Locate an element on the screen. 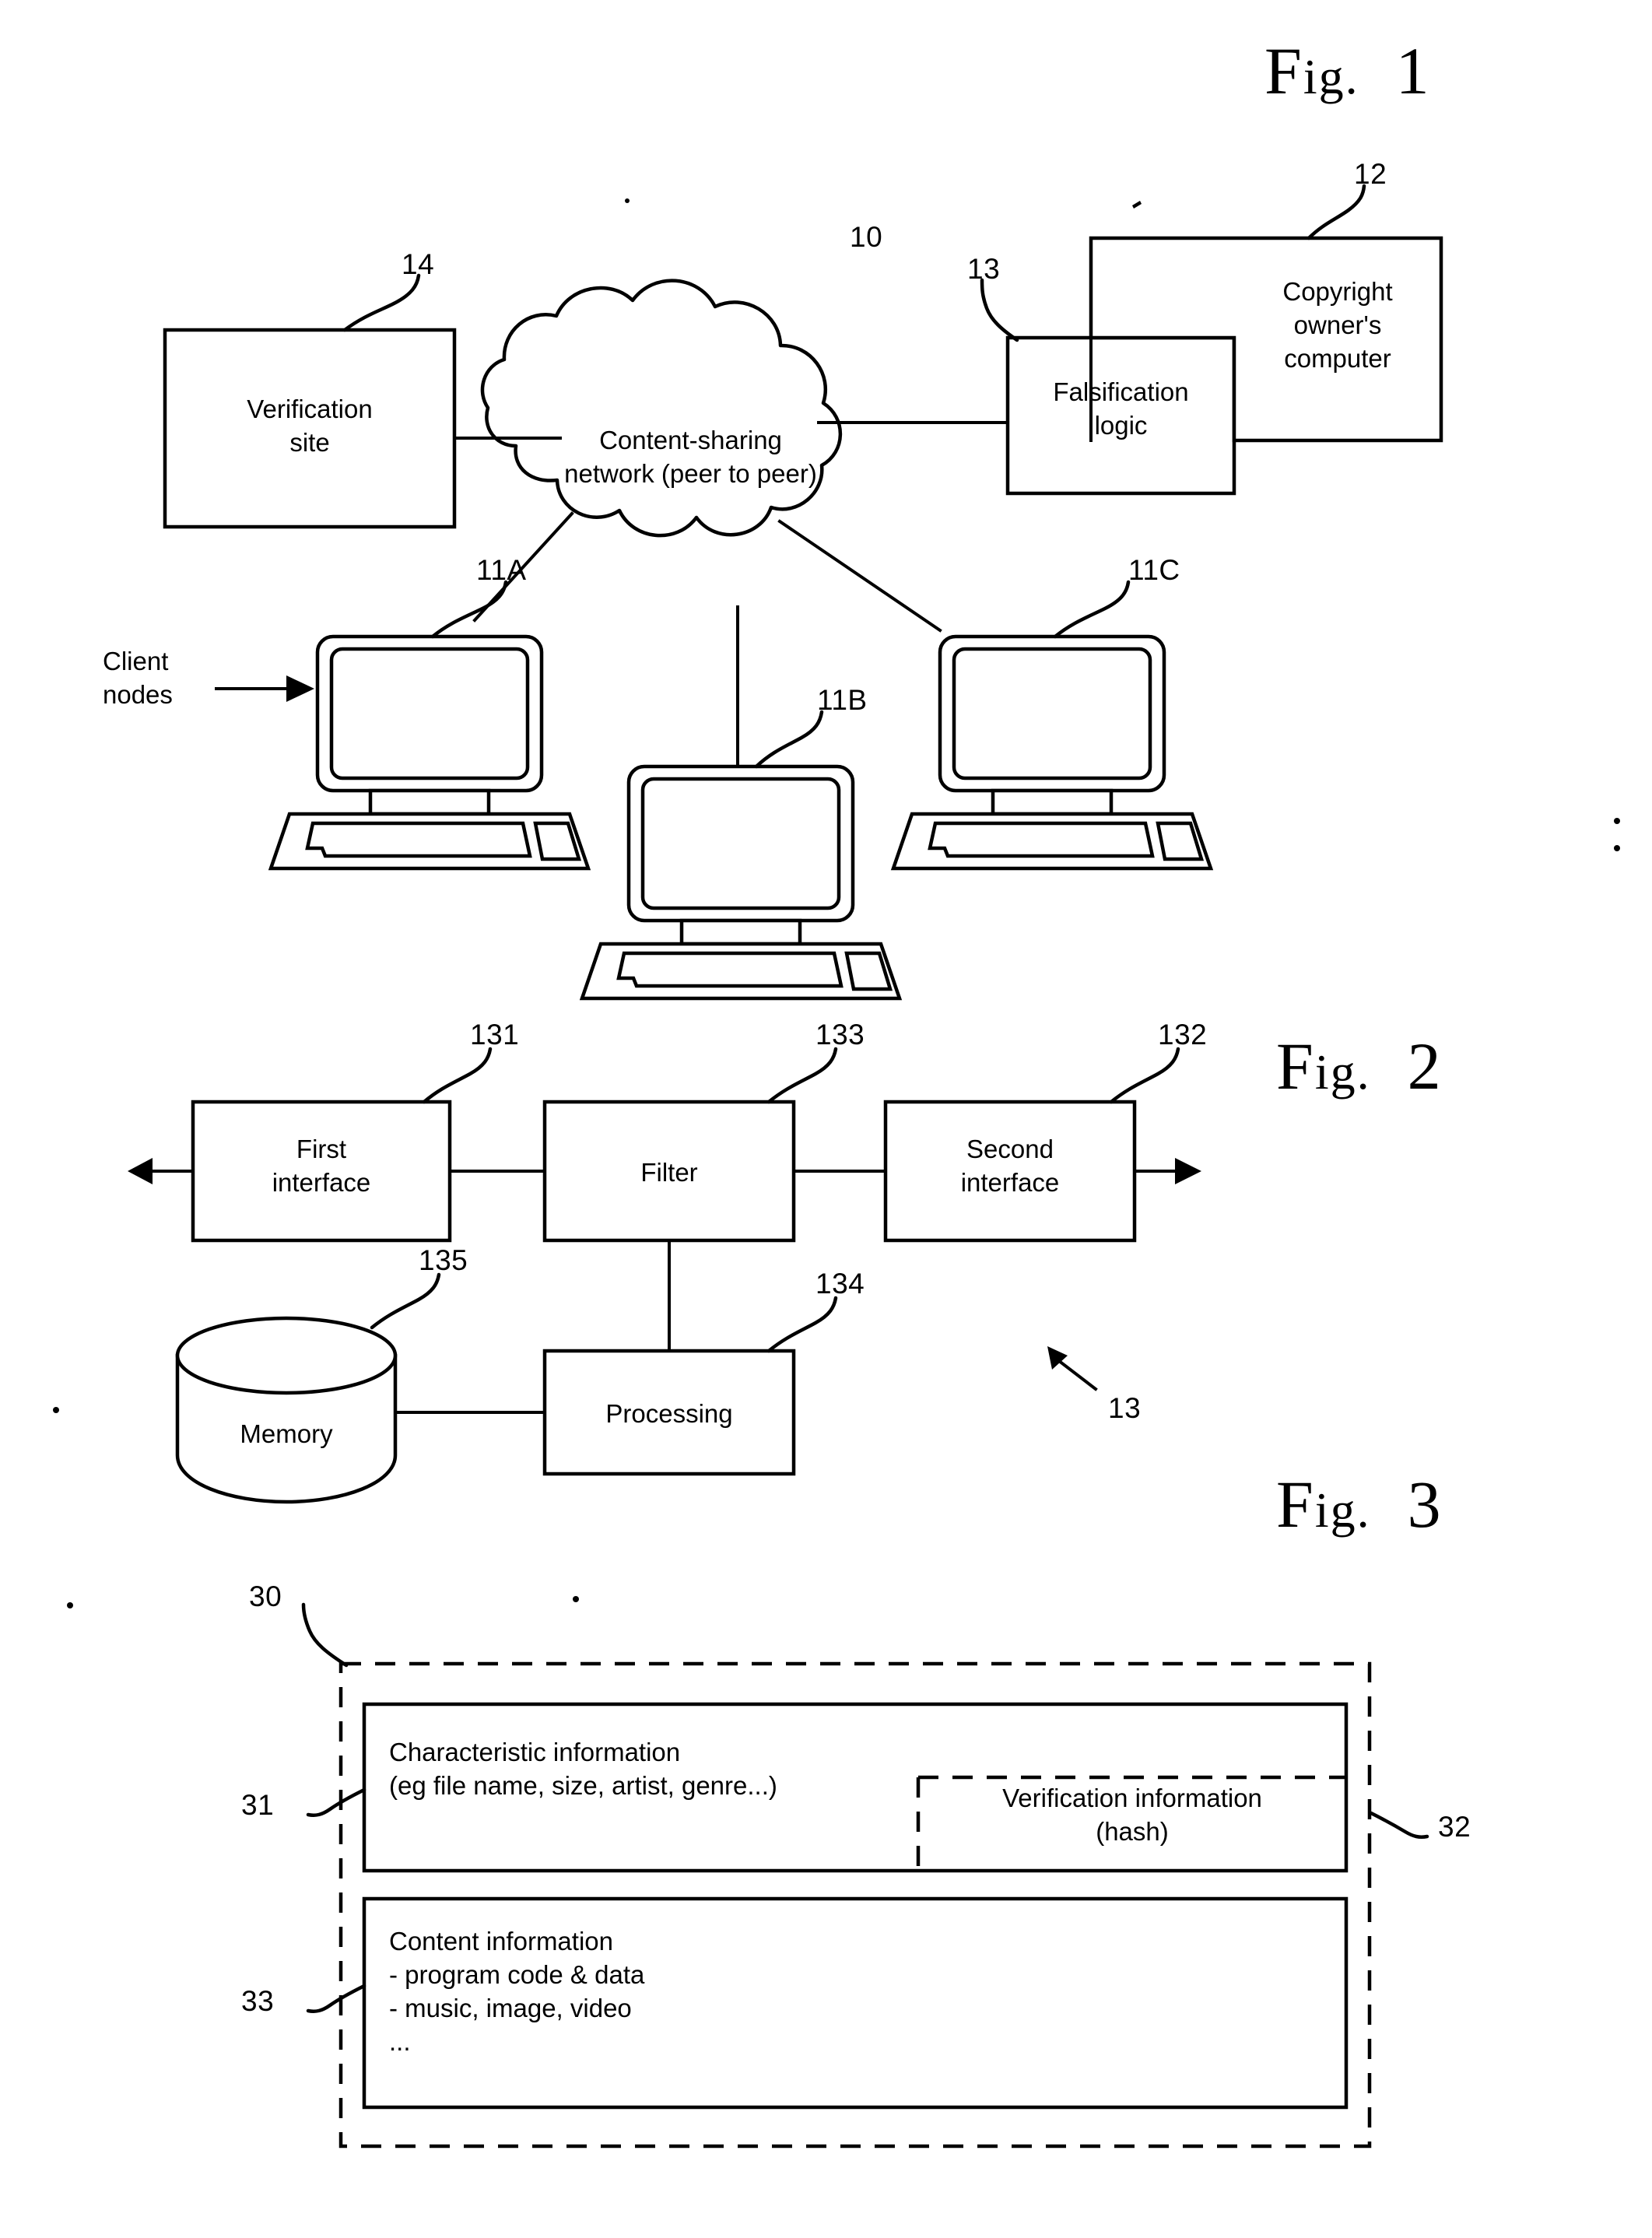 The height and width of the screenshot is (2238, 1652). network-cloud-label: Content-sharing network (peer to peer) is located at coordinates (690, 457).